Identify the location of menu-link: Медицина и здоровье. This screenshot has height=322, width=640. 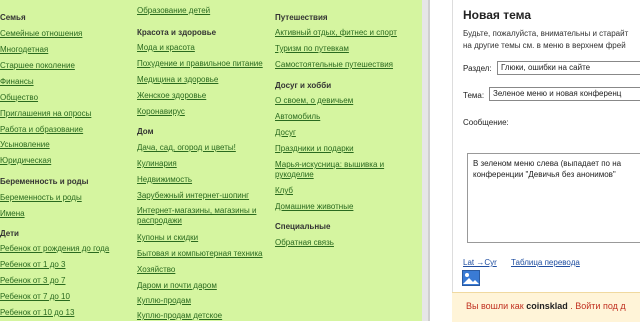
(177, 80).